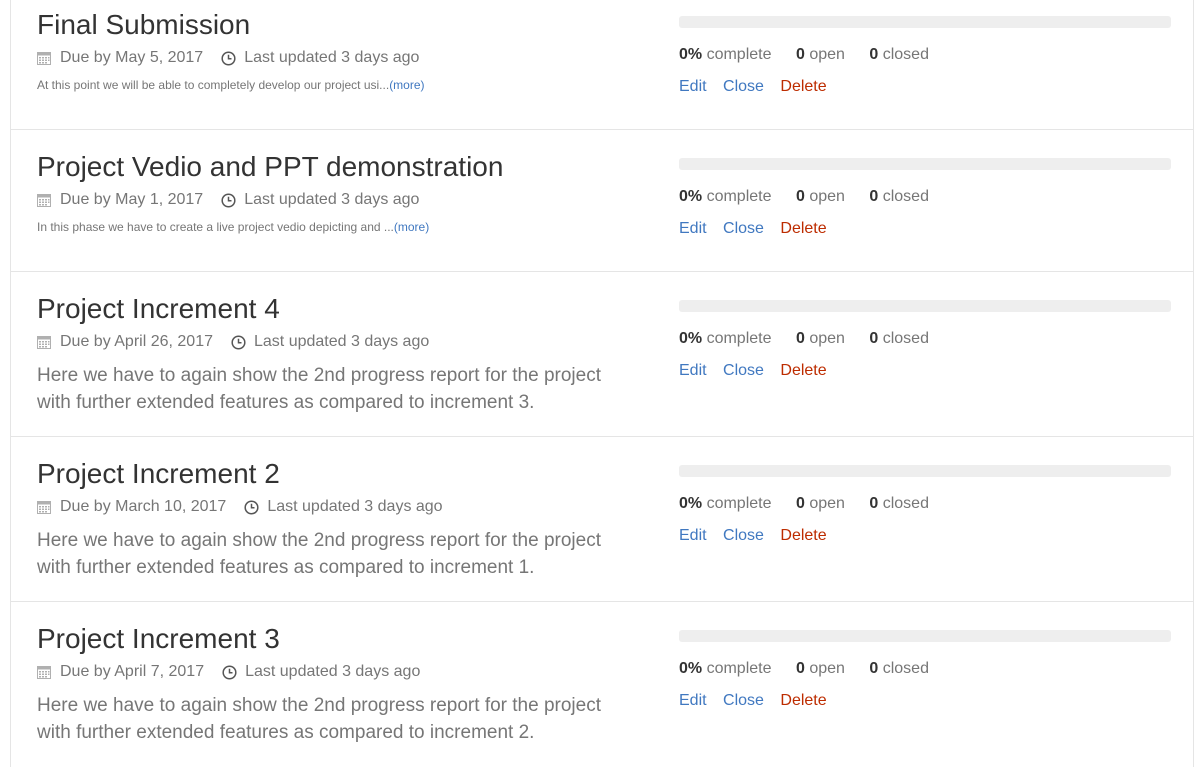  What do you see at coordinates (337, 25) in the screenshot?
I see `milestone-title: Final Submission` at bounding box center [337, 25].